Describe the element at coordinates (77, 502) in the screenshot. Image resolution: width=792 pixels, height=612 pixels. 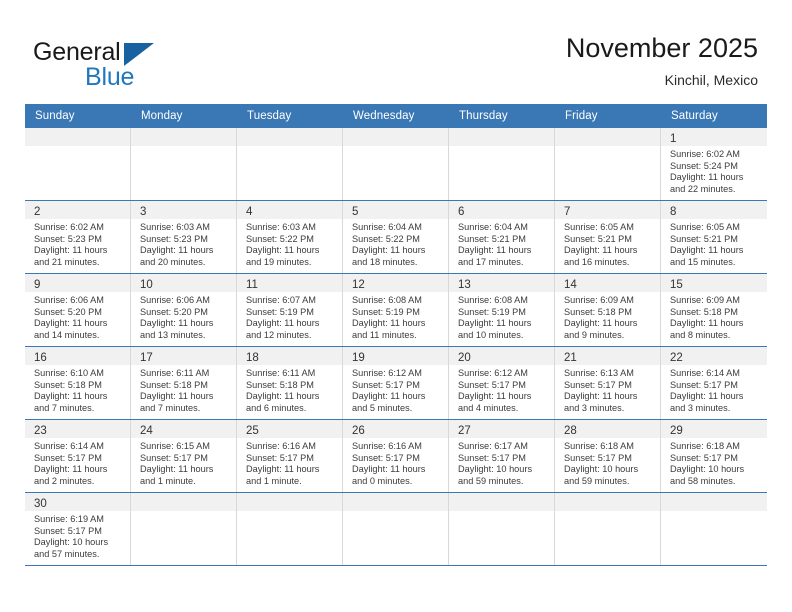
I see `day-number-band: 30` at that location.